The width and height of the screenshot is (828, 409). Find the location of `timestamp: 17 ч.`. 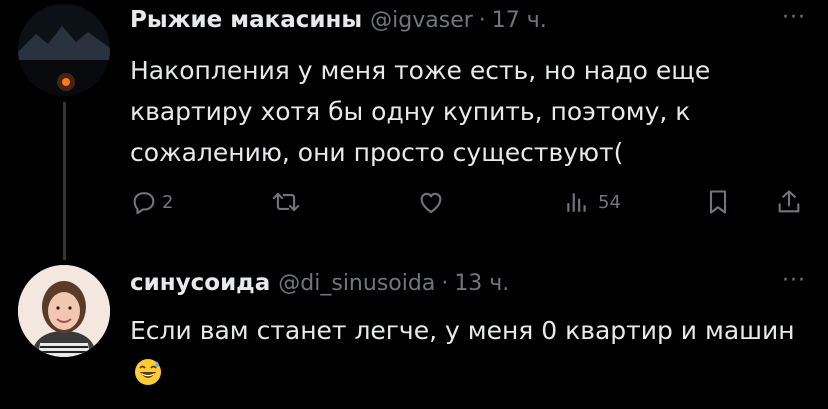

timestamp: 17 ч. is located at coordinates (519, 20).